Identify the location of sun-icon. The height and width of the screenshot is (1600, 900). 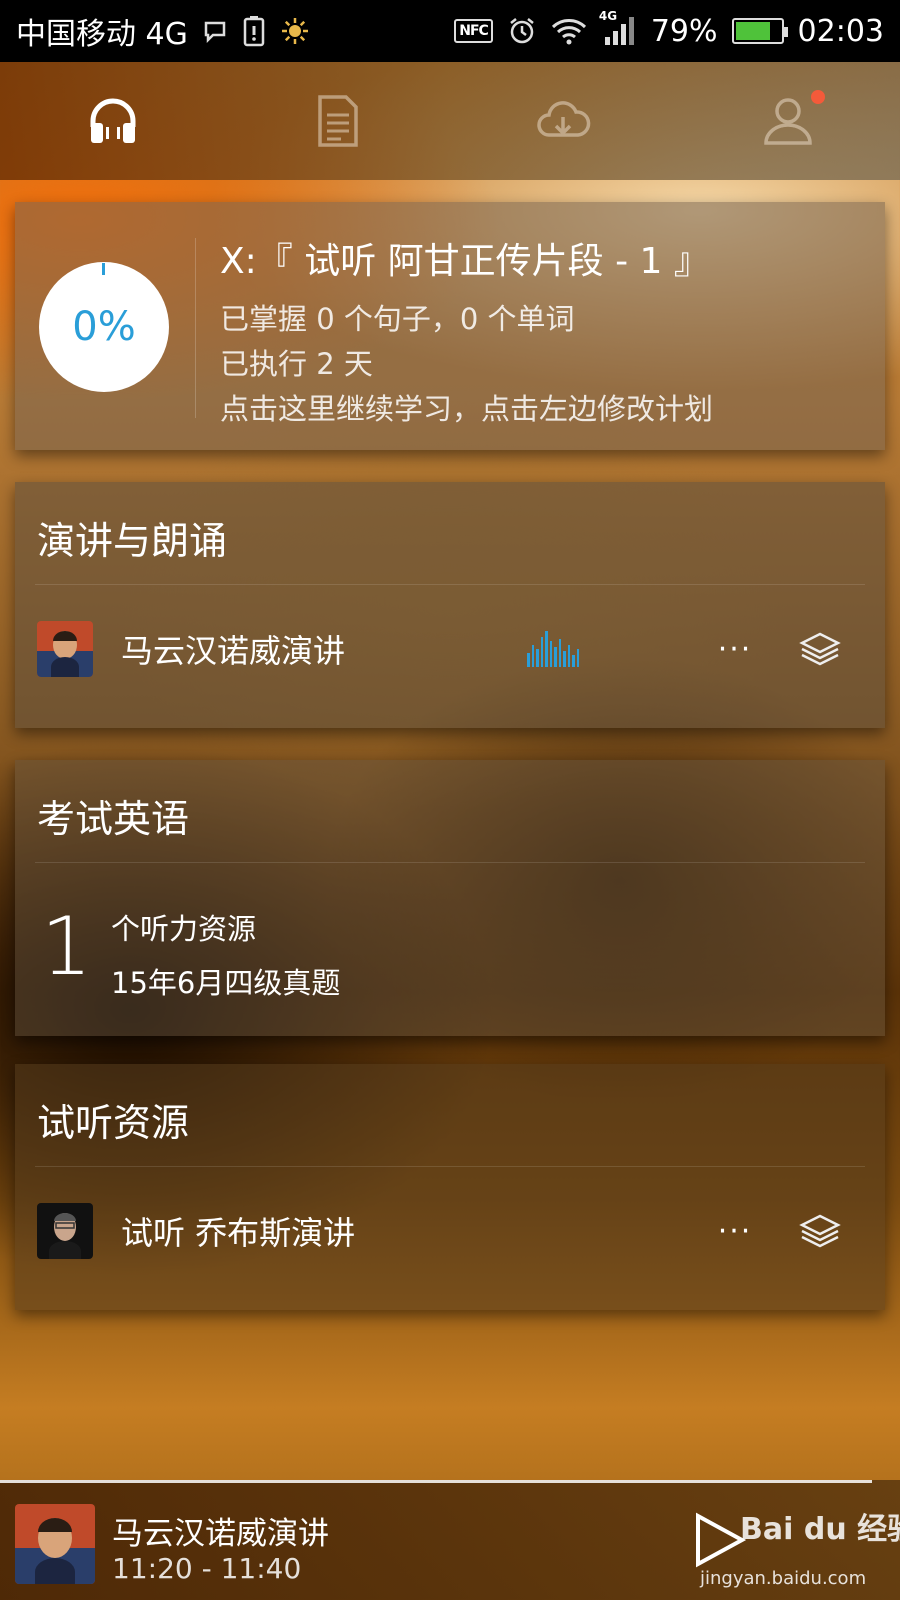
(295, 31).